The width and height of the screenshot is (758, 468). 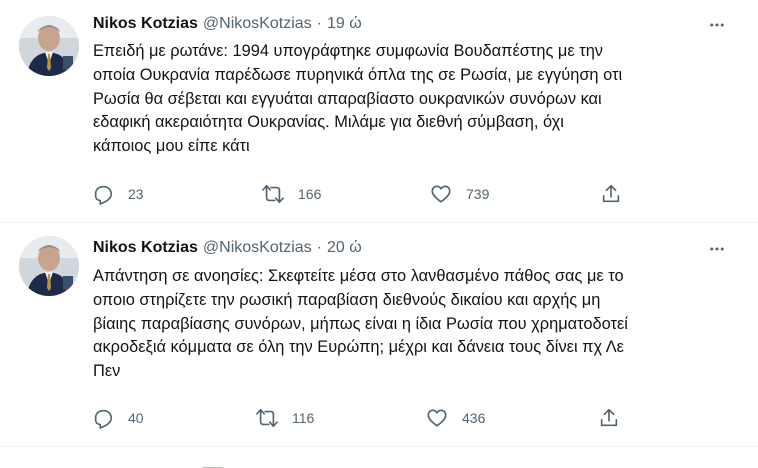 I want to click on tweet-header: Nikos Kotzias @NikosKotzias · 19 ώ, so click(x=227, y=24).